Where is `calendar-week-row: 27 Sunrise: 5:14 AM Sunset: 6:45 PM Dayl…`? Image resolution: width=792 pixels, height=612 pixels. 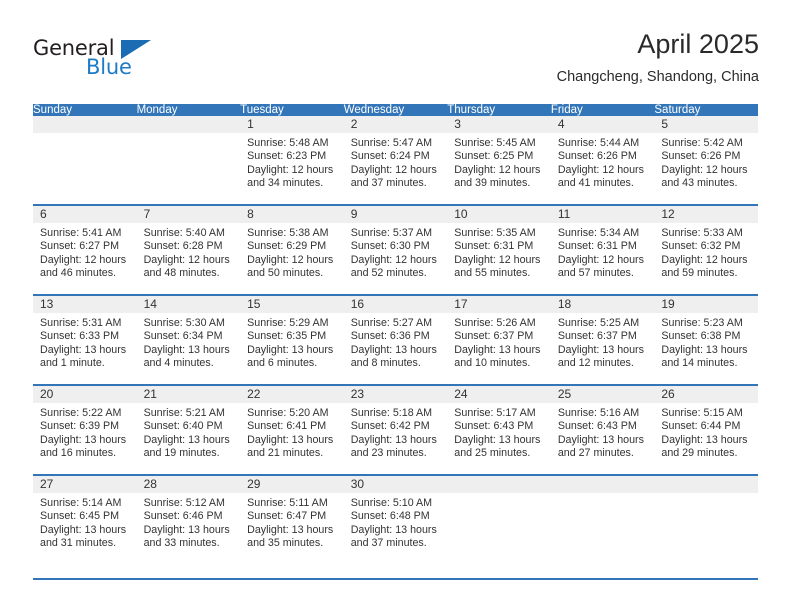 calendar-week-row: 27 Sunrise: 5:14 AM Sunset: 6:45 PM Dayl… is located at coordinates (395, 519).